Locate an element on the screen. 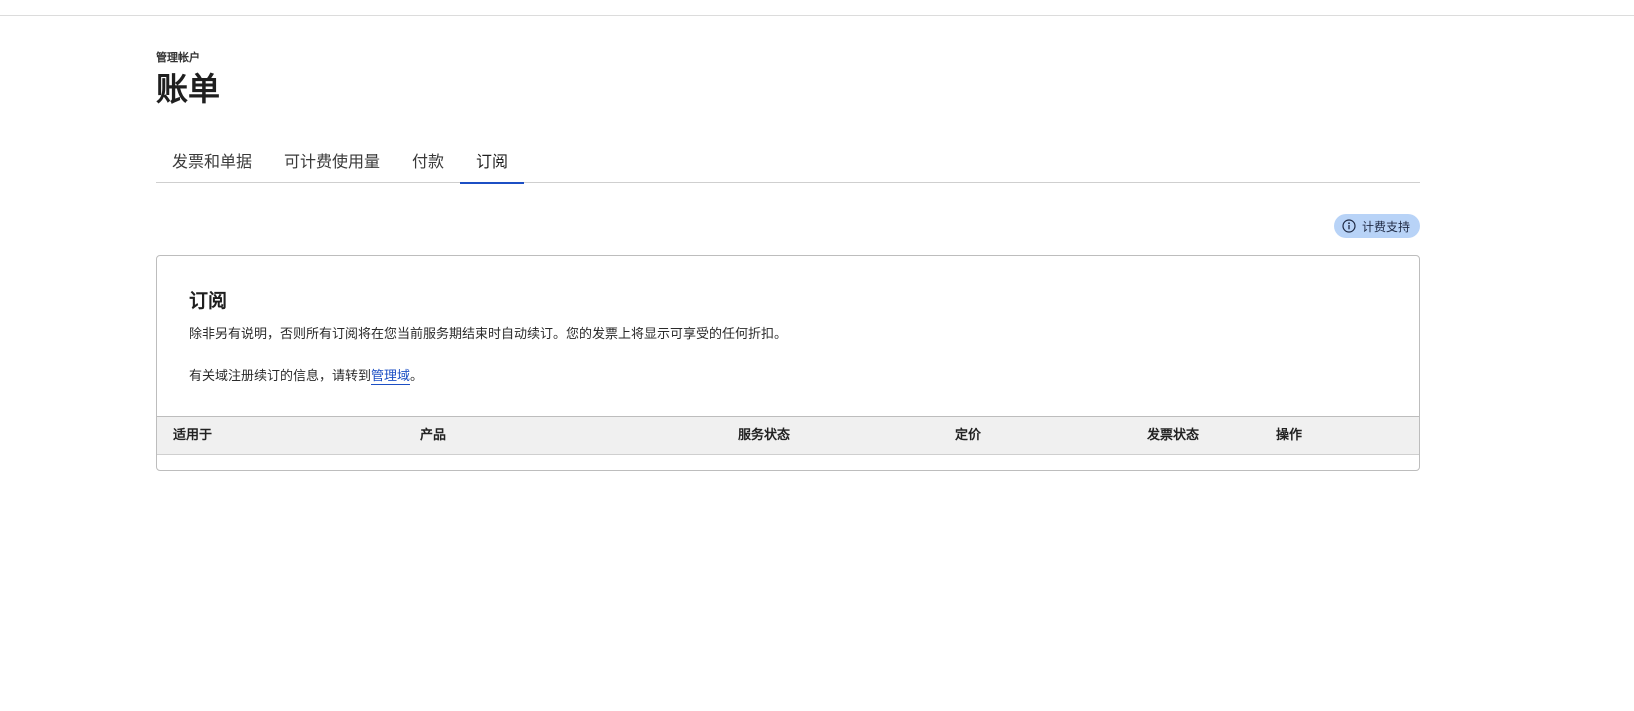 Image resolution: width=1634 pixels, height=711 pixels. card-title: 订阅 is located at coordinates (208, 301).